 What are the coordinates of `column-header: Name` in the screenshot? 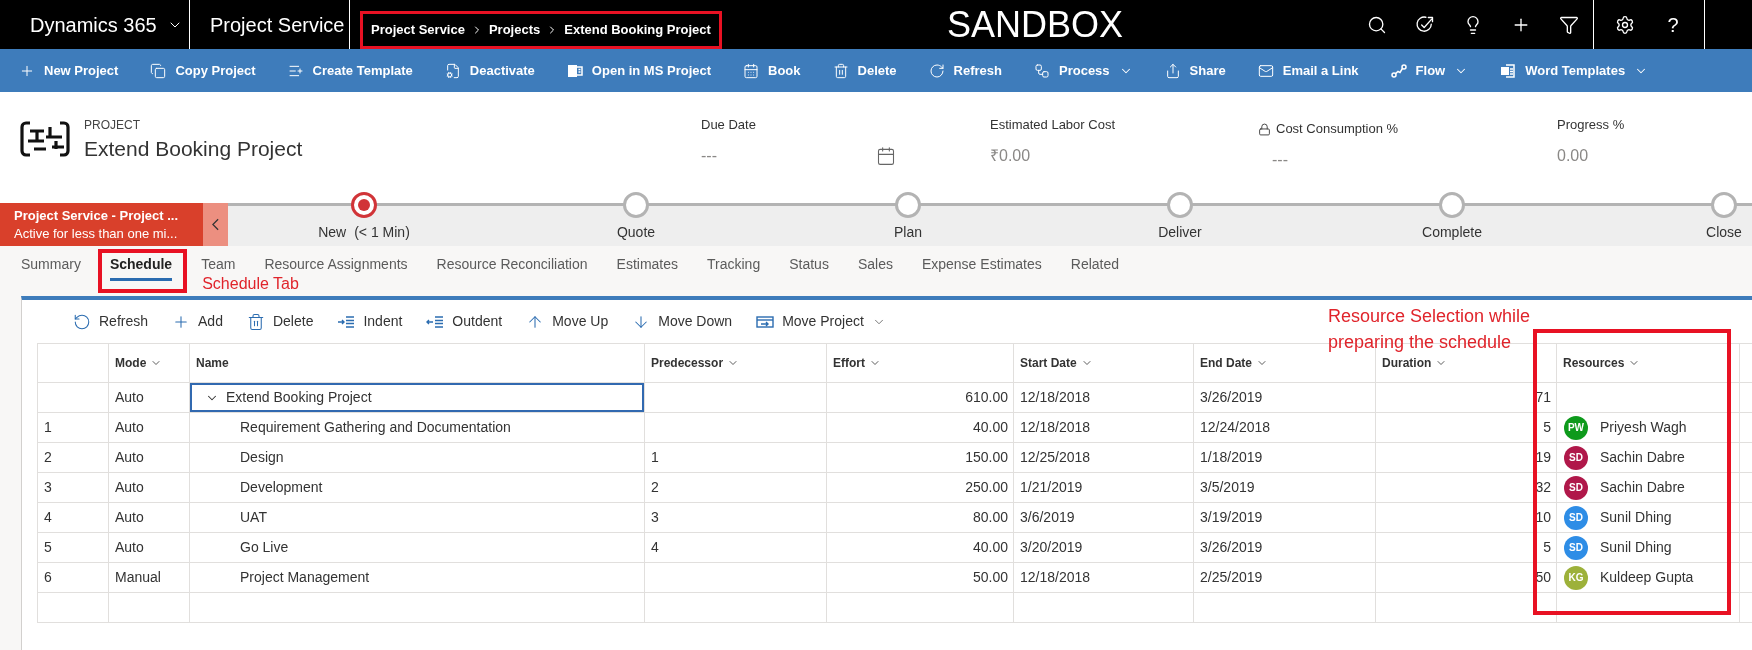 It's located at (212, 363).